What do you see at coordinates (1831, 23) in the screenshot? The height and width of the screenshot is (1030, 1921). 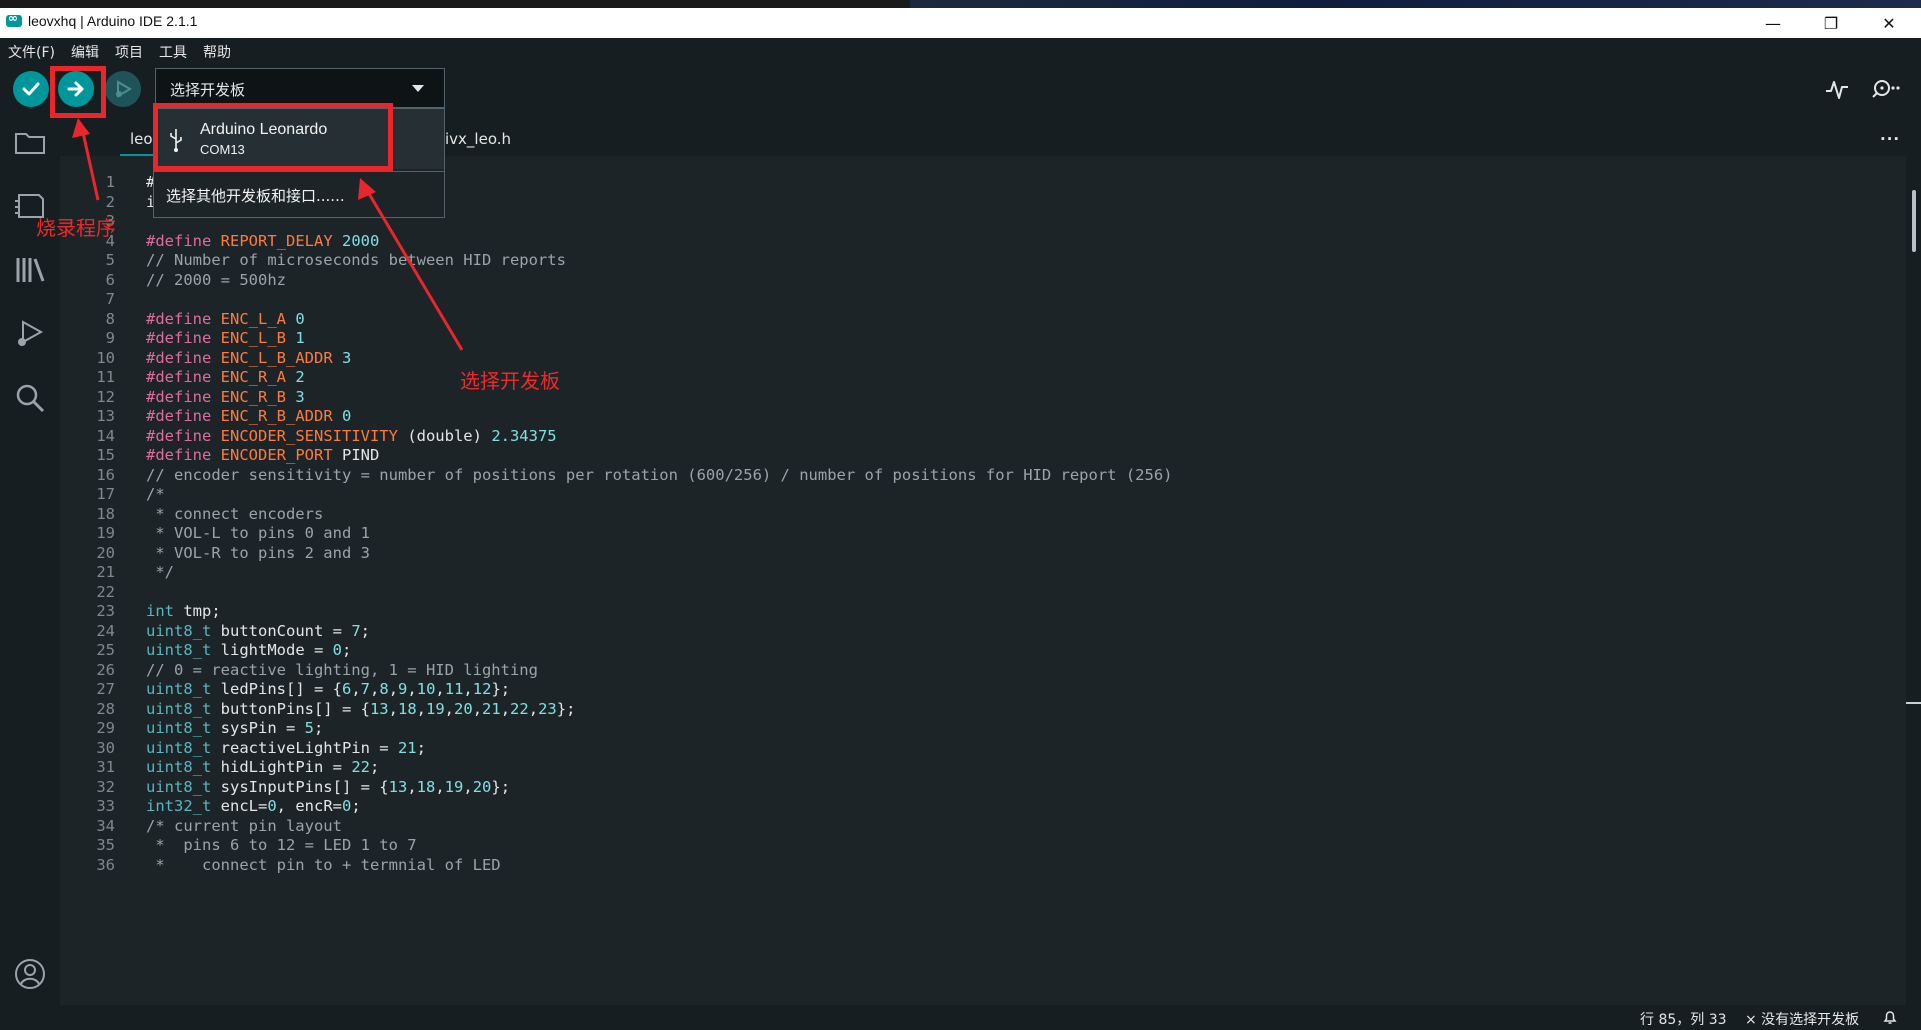 I see `restore-icon: ❐` at bounding box center [1831, 23].